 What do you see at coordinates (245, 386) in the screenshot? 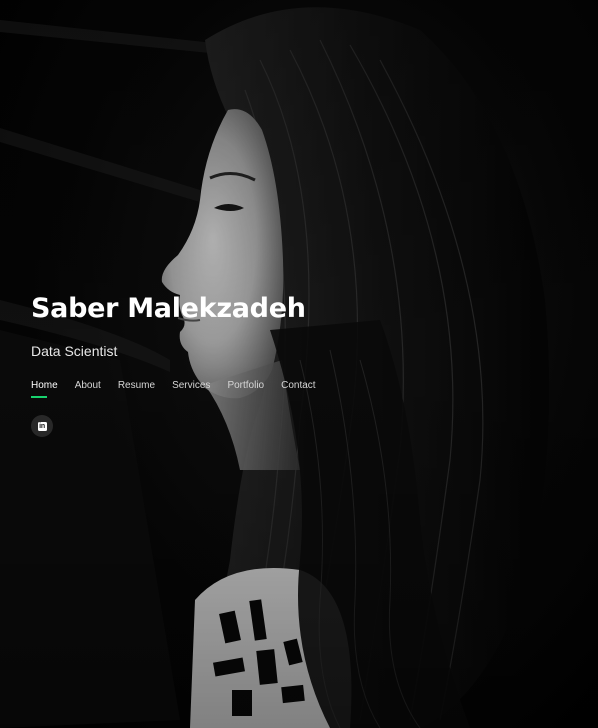
I see `nav-portfolio: Portfolio` at bounding box center [245, 386].